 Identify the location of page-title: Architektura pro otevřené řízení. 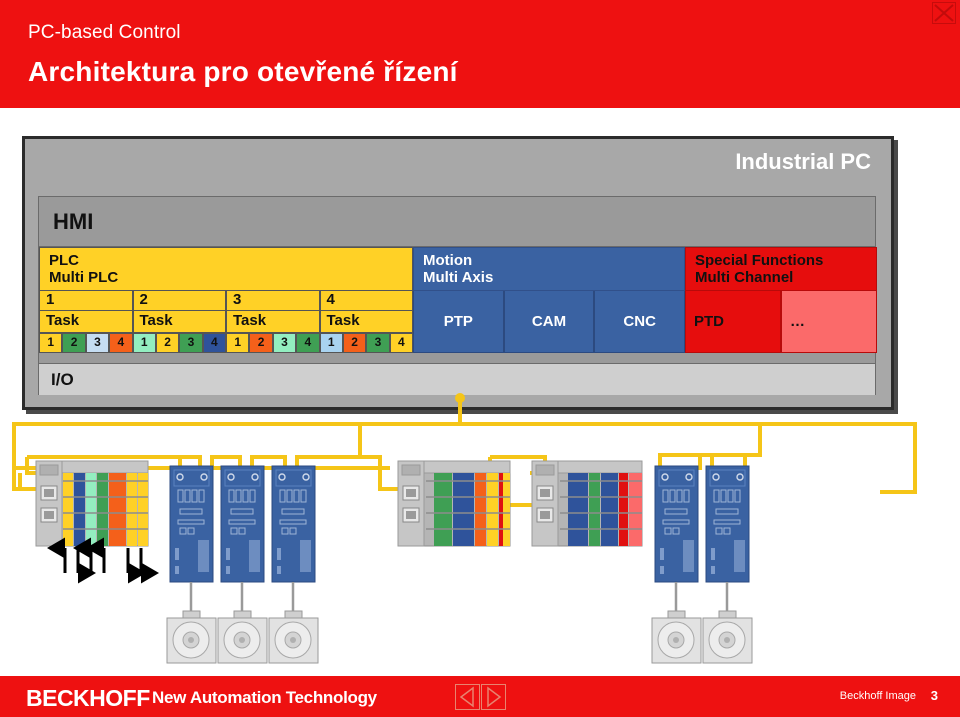
(243, 71).